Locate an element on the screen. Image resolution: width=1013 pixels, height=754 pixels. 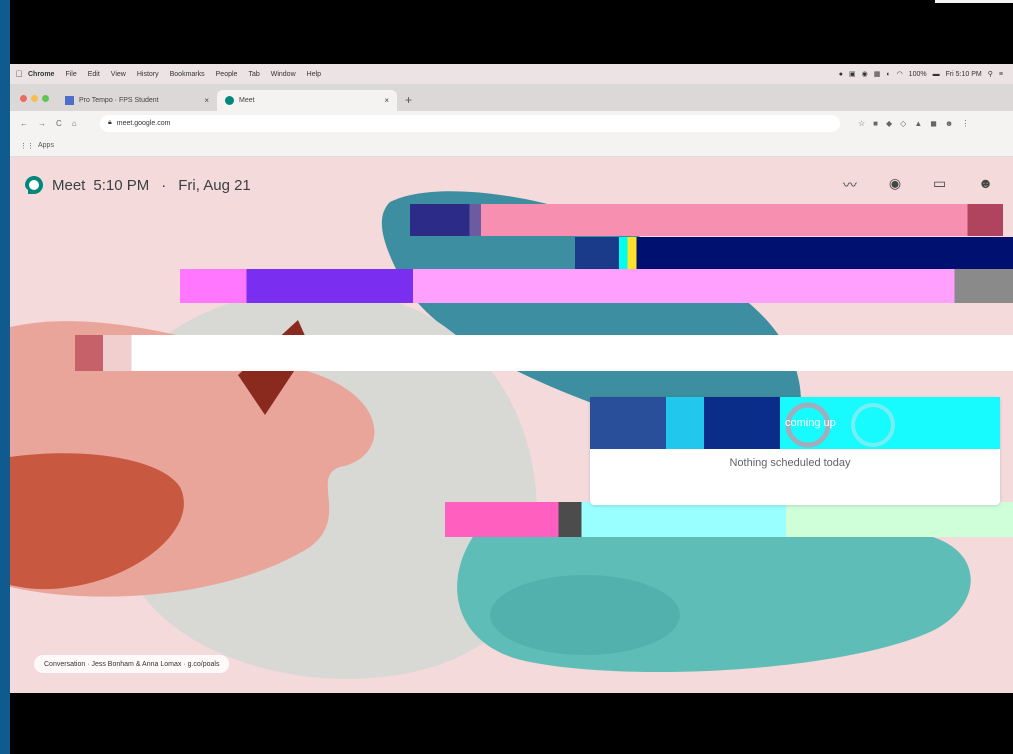
battery-percent: 100% is located at coordinates (917, 74).